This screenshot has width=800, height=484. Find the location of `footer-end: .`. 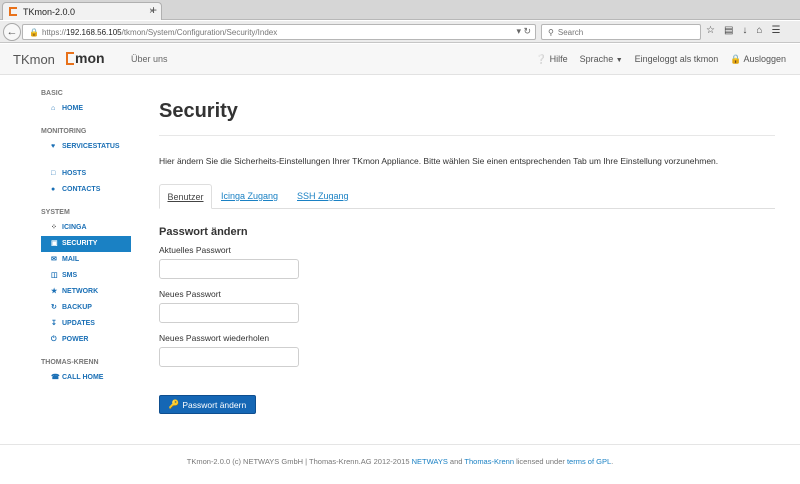

footer-end: . is located at coordinates (612, 461).